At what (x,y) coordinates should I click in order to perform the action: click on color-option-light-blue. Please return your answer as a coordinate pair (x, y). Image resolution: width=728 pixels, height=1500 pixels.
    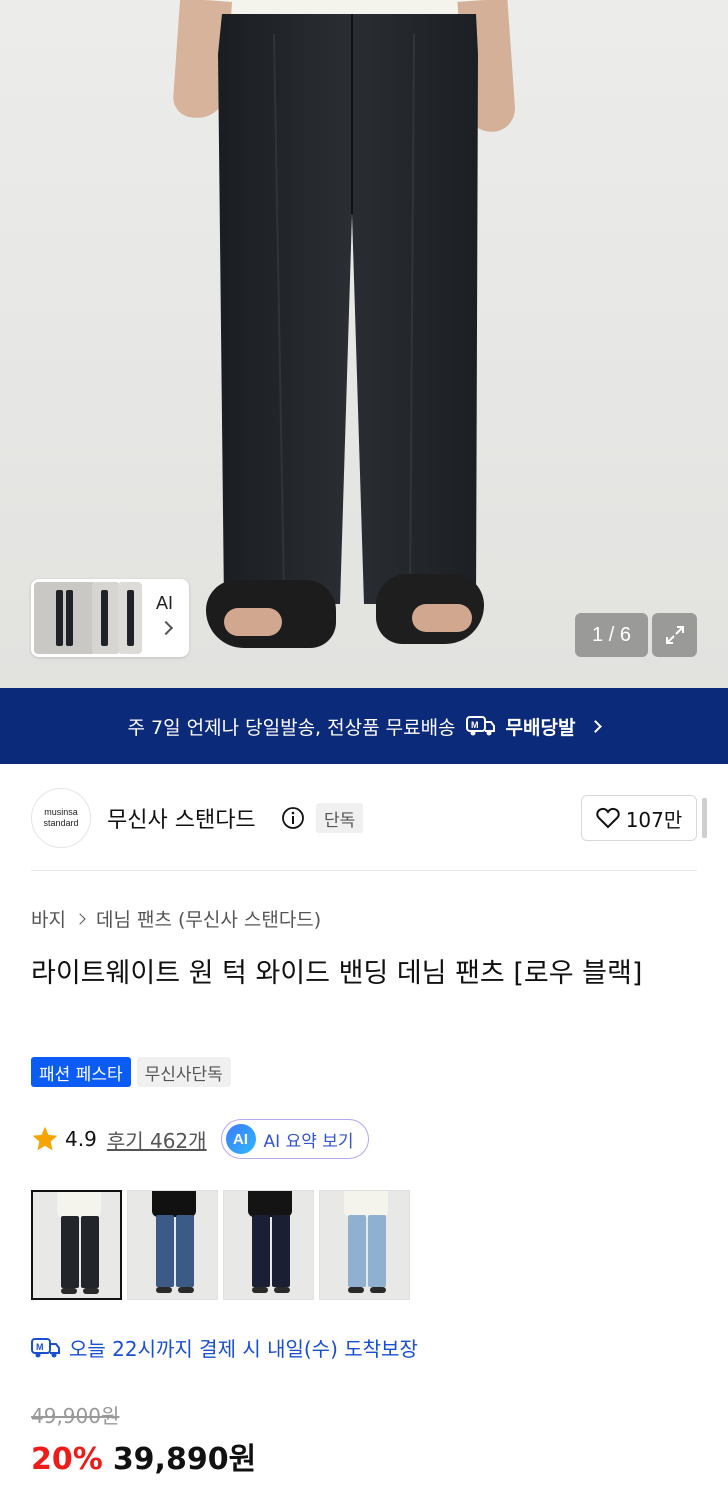
    Looking at the image, I should click on (364, 1245).